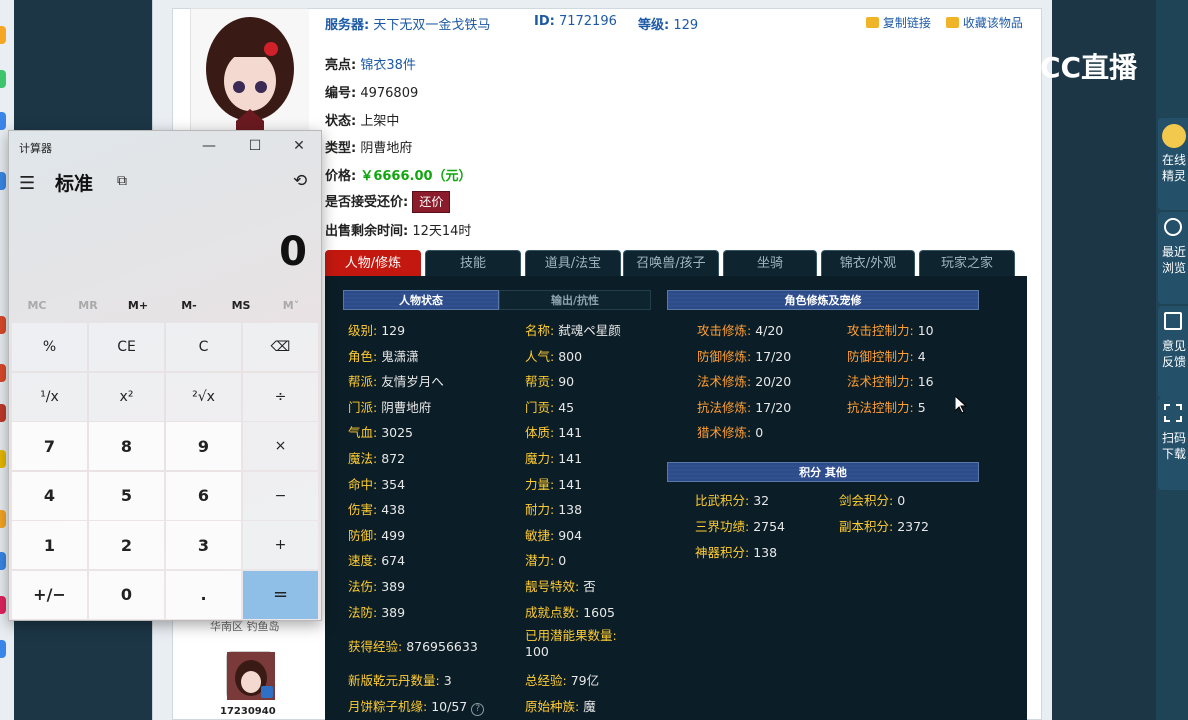  I want to click on clear-entry-button: CE, so click(126, 347).